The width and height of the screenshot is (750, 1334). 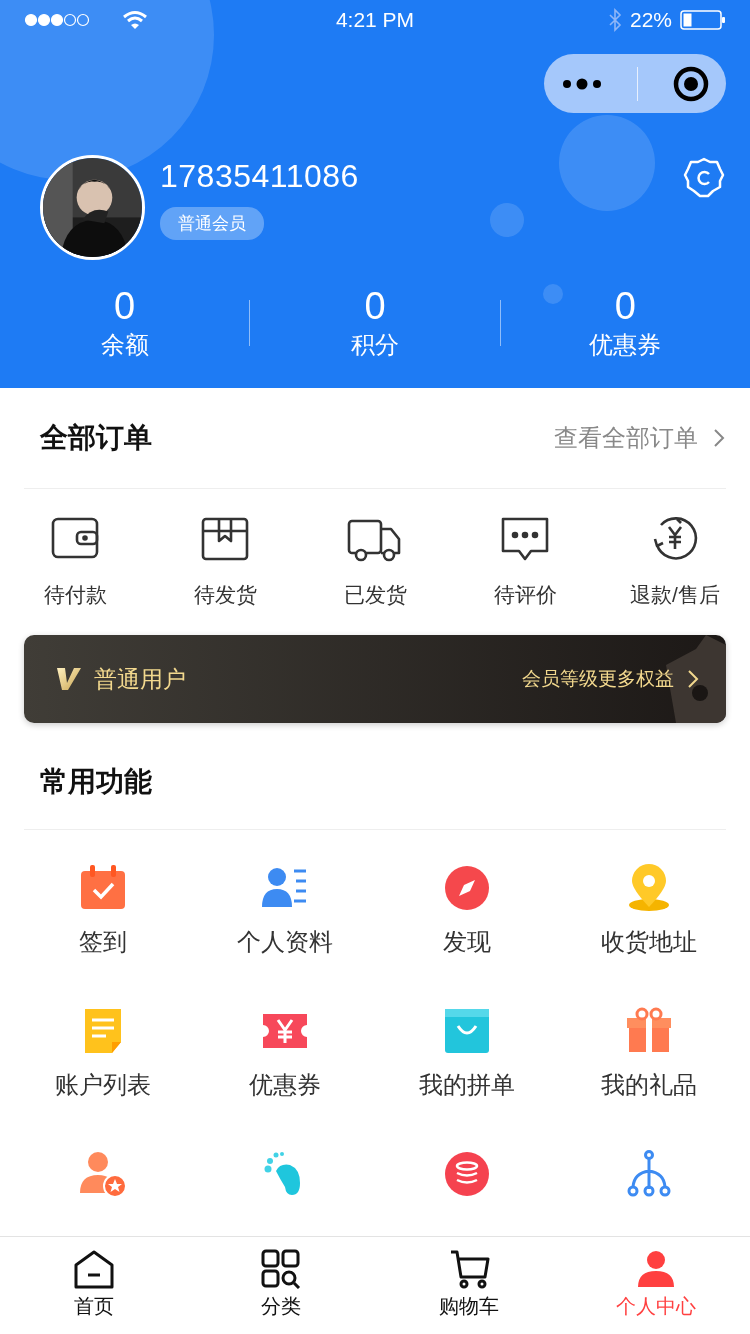 I want to click on member-badge: 普通会员, so click(x=212, y=223).